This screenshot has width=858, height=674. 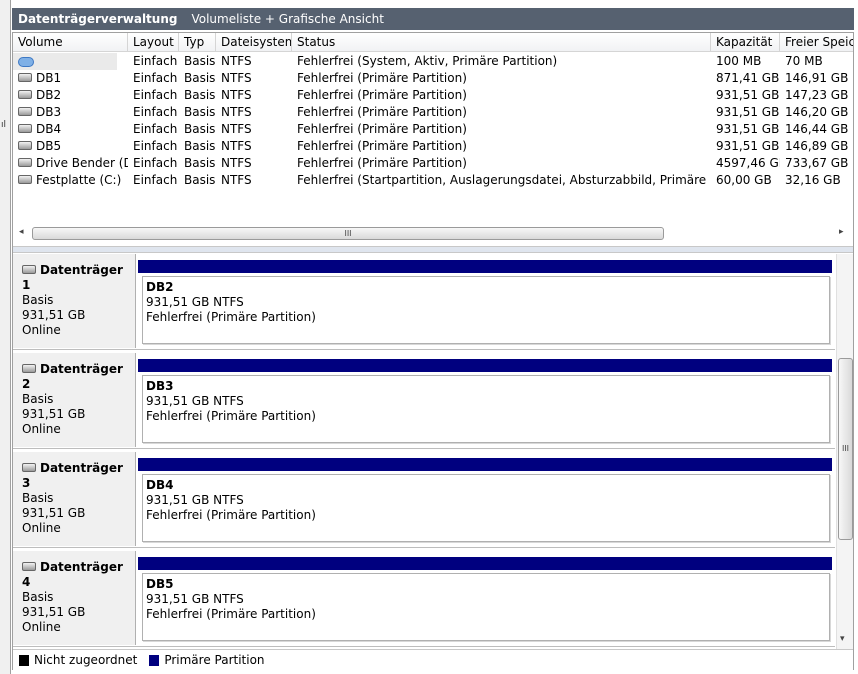 What do you see at coordinates (70, 42) in the screenshot?
I see `column-header-volume: Volume` at bounding box center [70, 42].